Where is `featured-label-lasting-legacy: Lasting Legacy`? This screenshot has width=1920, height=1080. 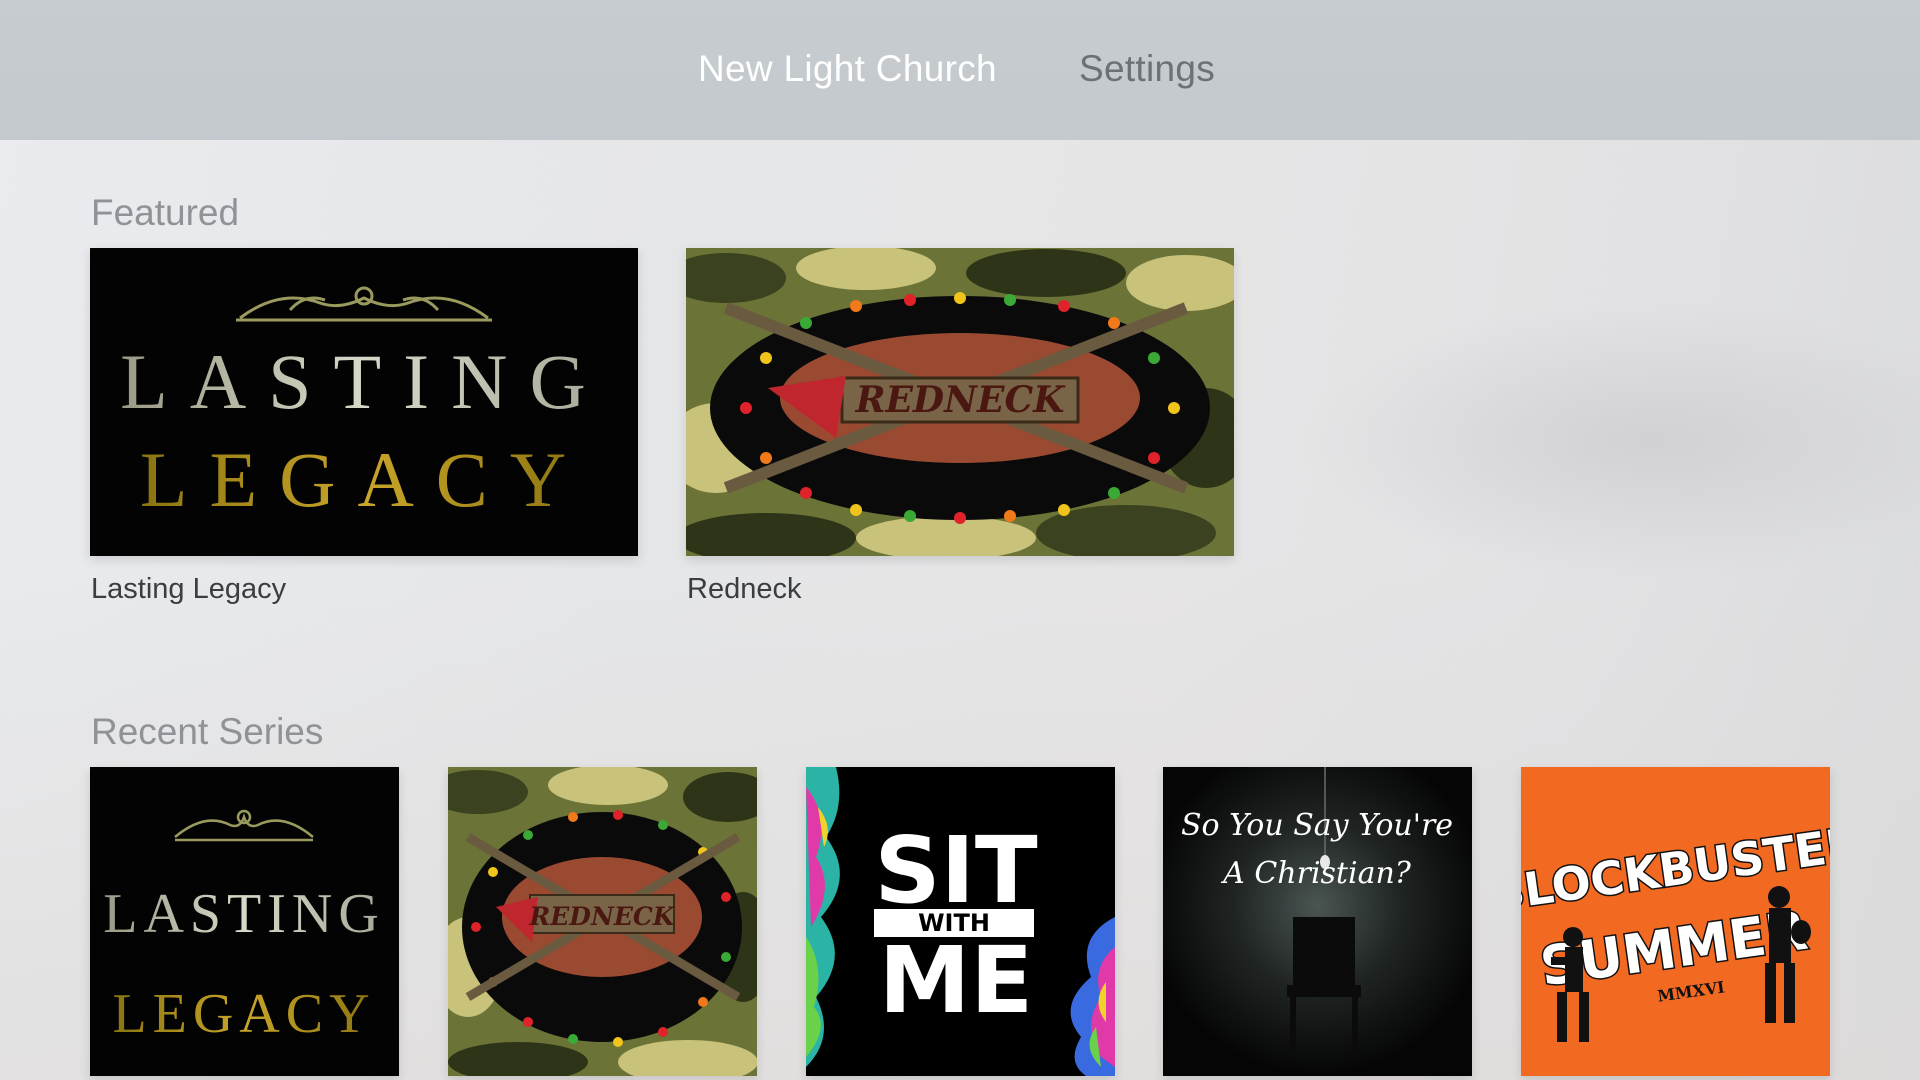 featured-label-lasting-legacy: Lasting Legacy is located at coordinates (189, 589).